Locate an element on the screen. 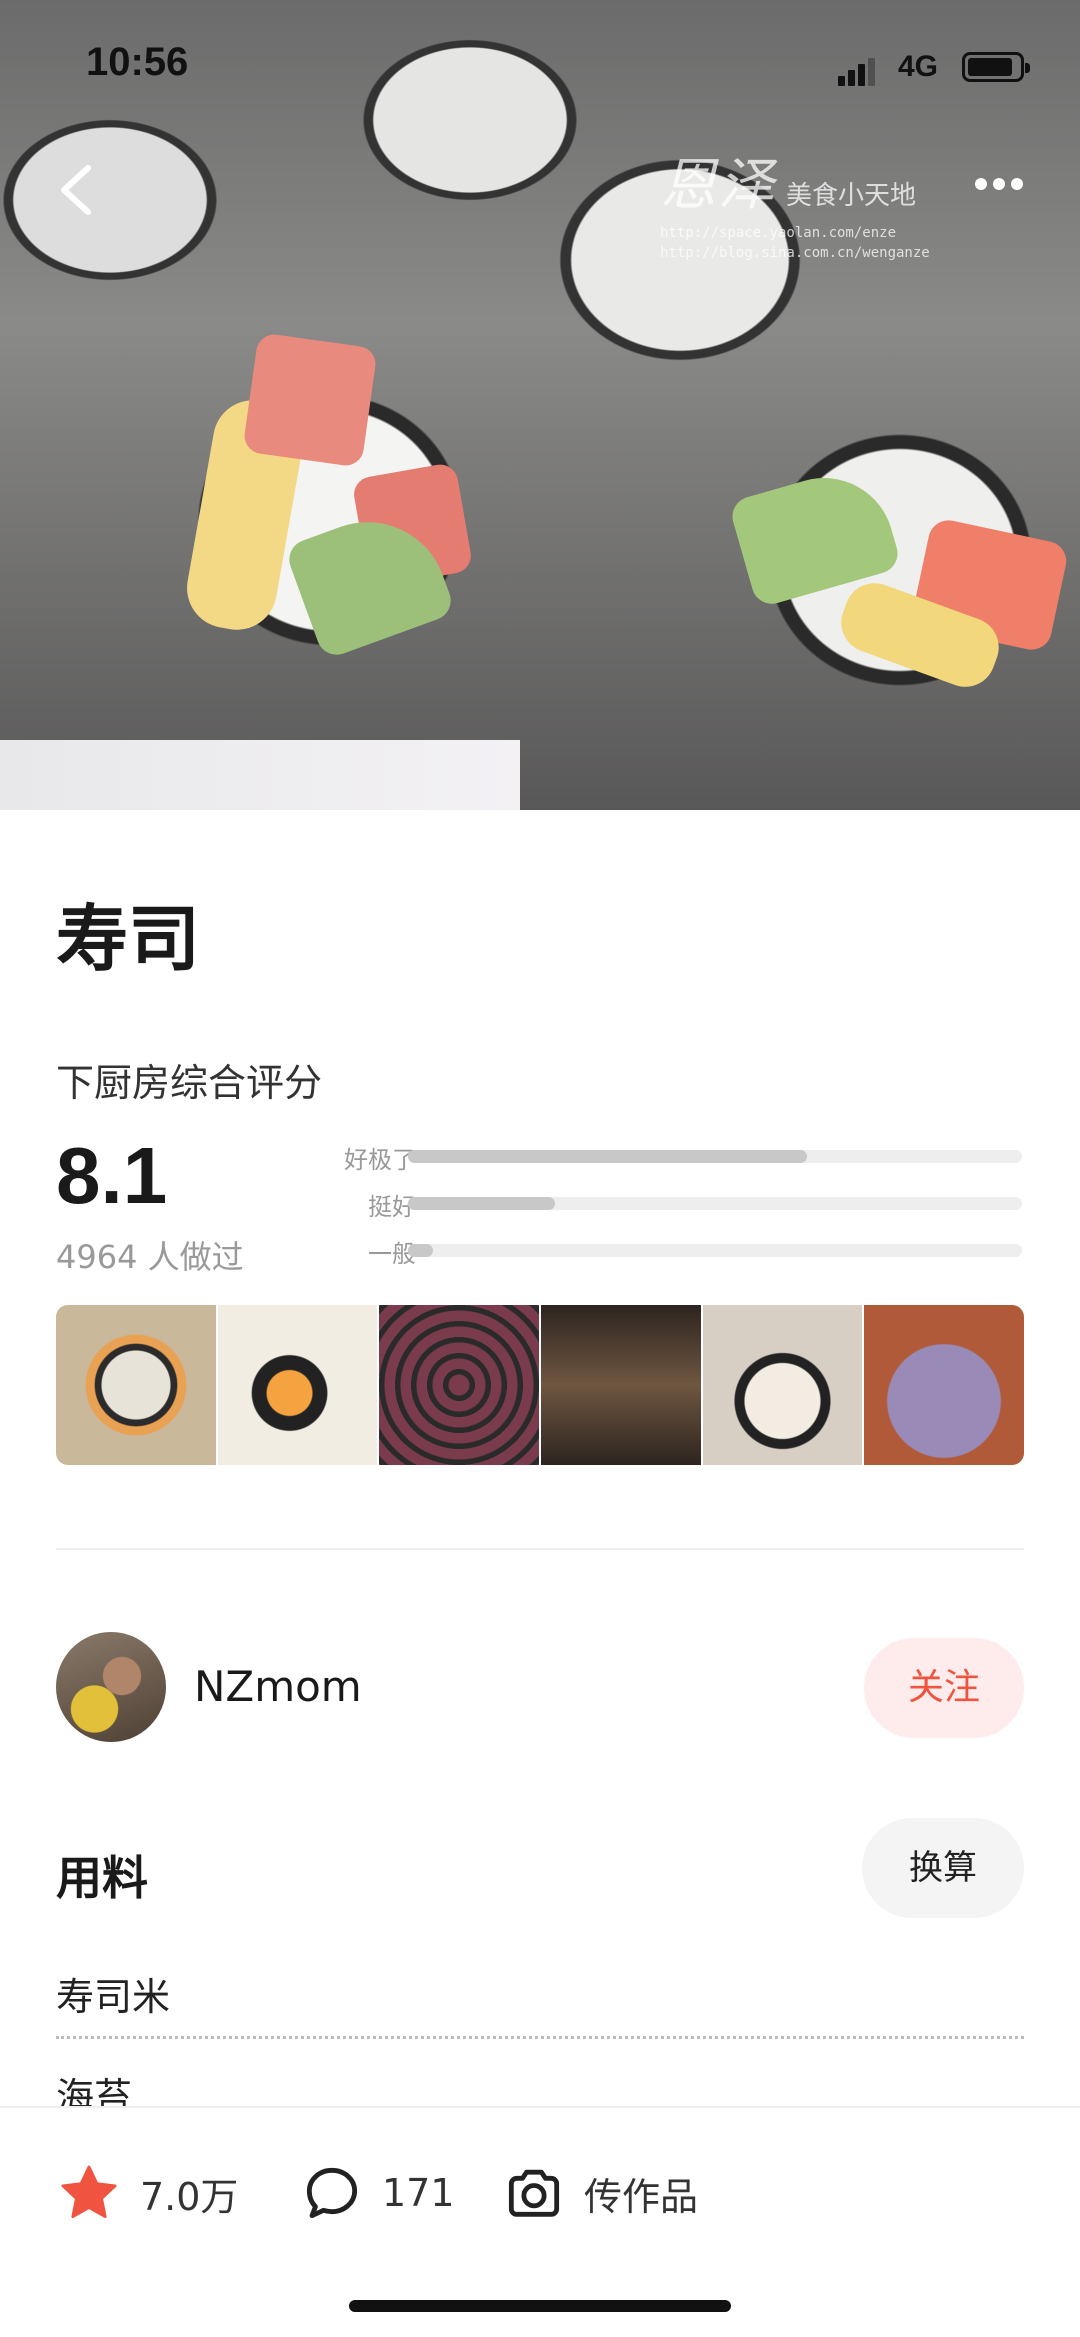 The height and width of the screenshot is (2337, 1080). upload-work-button: 传作品 is located at coordinates (600, 2193).